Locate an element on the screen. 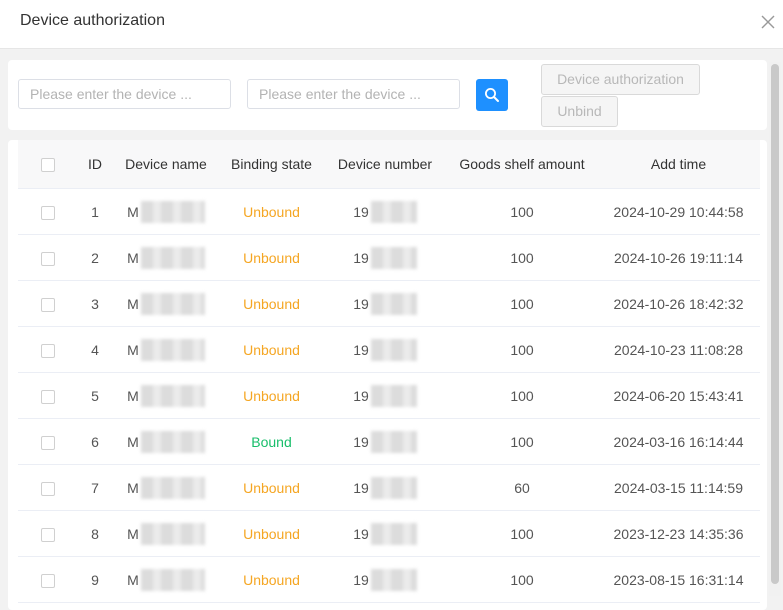 This screenshot has height=610, width=783. table-row: 1 M Unbound 19 100 2024-10-29 10:44:58 is located at coordinates (389, 211).